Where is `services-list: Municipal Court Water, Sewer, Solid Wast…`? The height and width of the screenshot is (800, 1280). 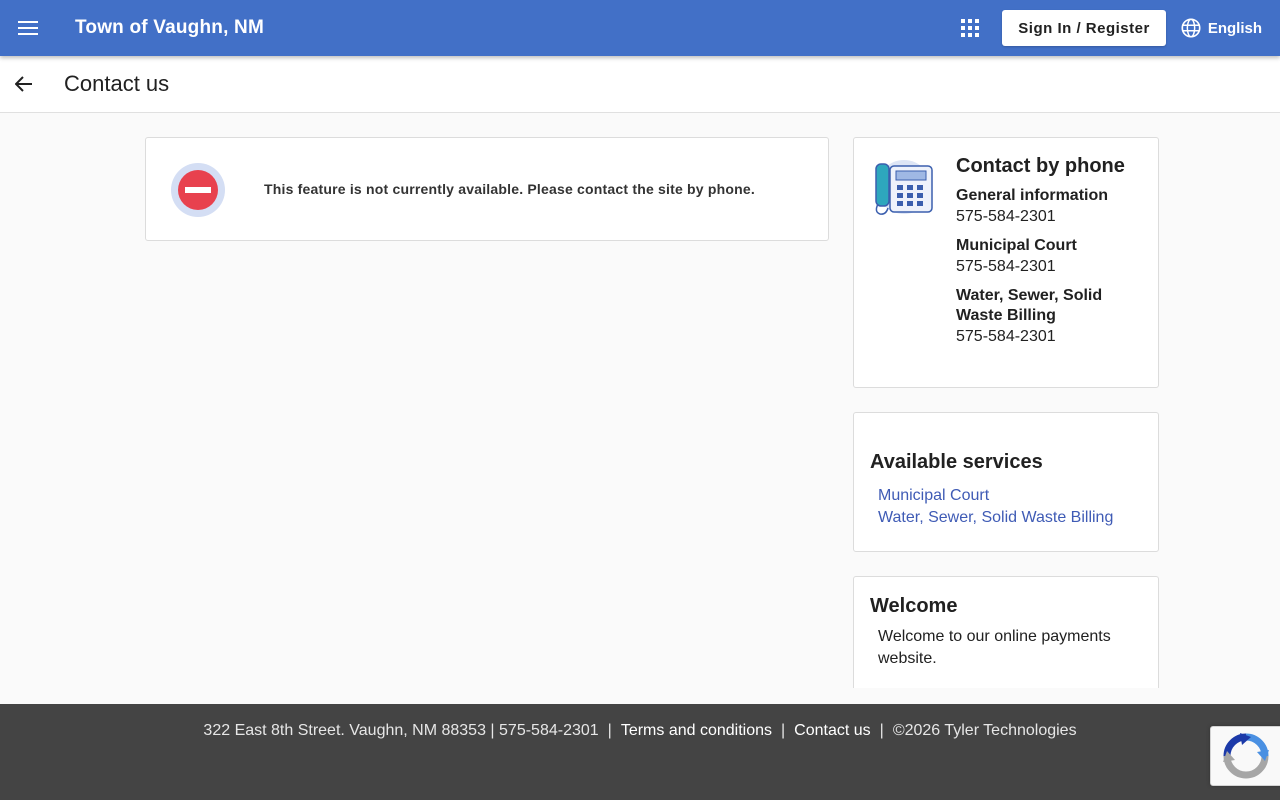 services-list: Municipal Court Water, Sewer, Solid Wast… is located at coordinates (995, 507).